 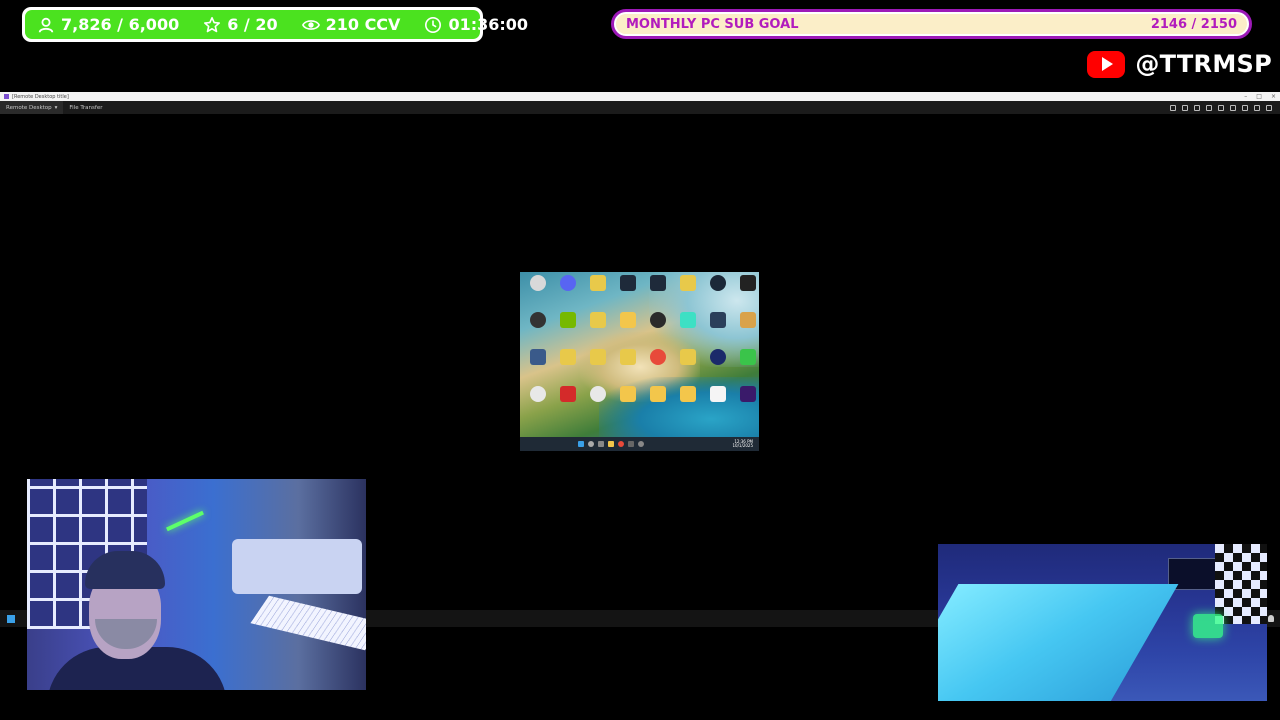 I want to click on chrome-icon, so click(x=621, y=444).